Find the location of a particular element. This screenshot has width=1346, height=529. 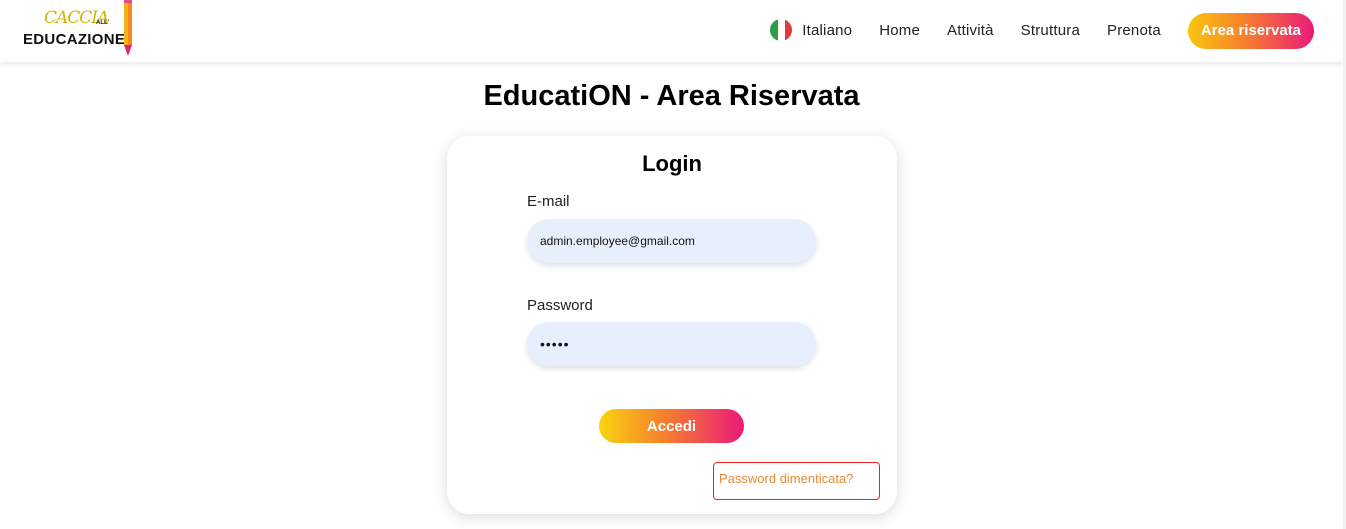

nav-item-struttura: Struttura is located at coordinates (1050, 30).